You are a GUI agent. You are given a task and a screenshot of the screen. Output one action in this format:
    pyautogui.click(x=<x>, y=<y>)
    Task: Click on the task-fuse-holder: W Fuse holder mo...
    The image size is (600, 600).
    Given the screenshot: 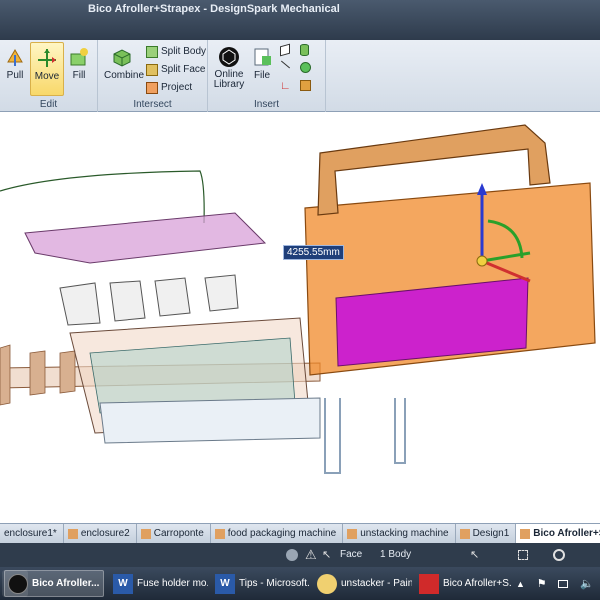 What is the action you would take?
    pyautogui.click(x=159, y=583)
    